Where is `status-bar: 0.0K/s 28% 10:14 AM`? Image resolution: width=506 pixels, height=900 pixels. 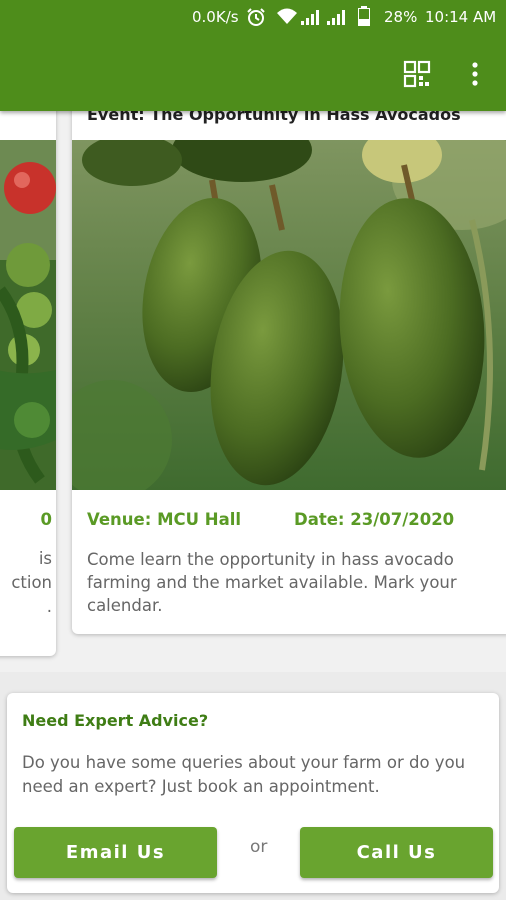
status-bar: 0.0K/s 28% 10:14 AM is located at coordinates (253, 17).